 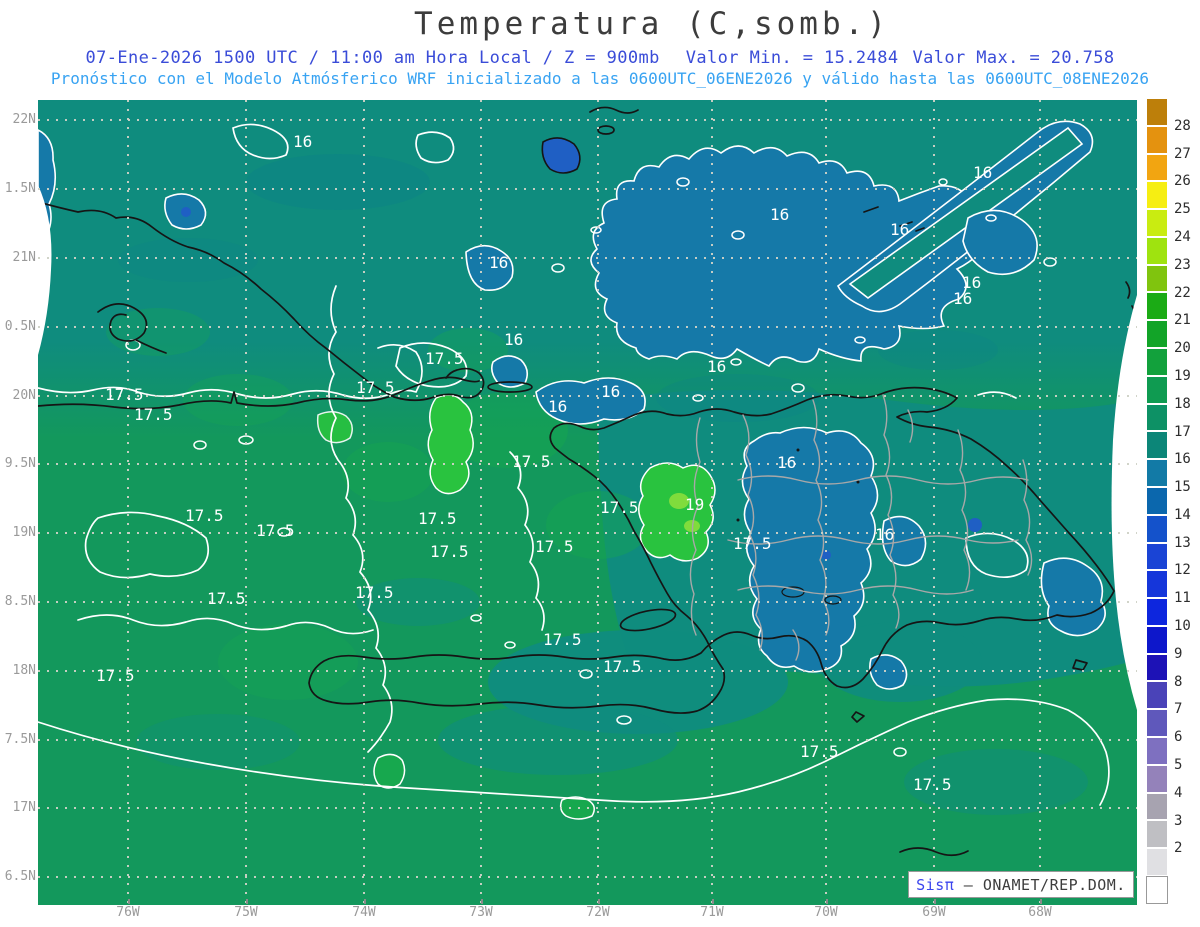 I want to click on temperature-colorbar, so click(x=1157, y=501).